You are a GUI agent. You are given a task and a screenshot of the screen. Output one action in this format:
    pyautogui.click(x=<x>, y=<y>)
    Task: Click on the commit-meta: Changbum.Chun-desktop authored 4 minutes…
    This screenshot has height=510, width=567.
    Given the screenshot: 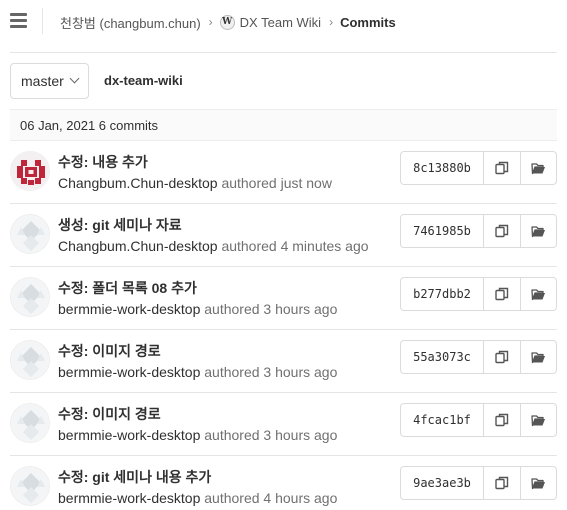 What is the action you would take?
    pyautogui.click(x=213, y=246)
    